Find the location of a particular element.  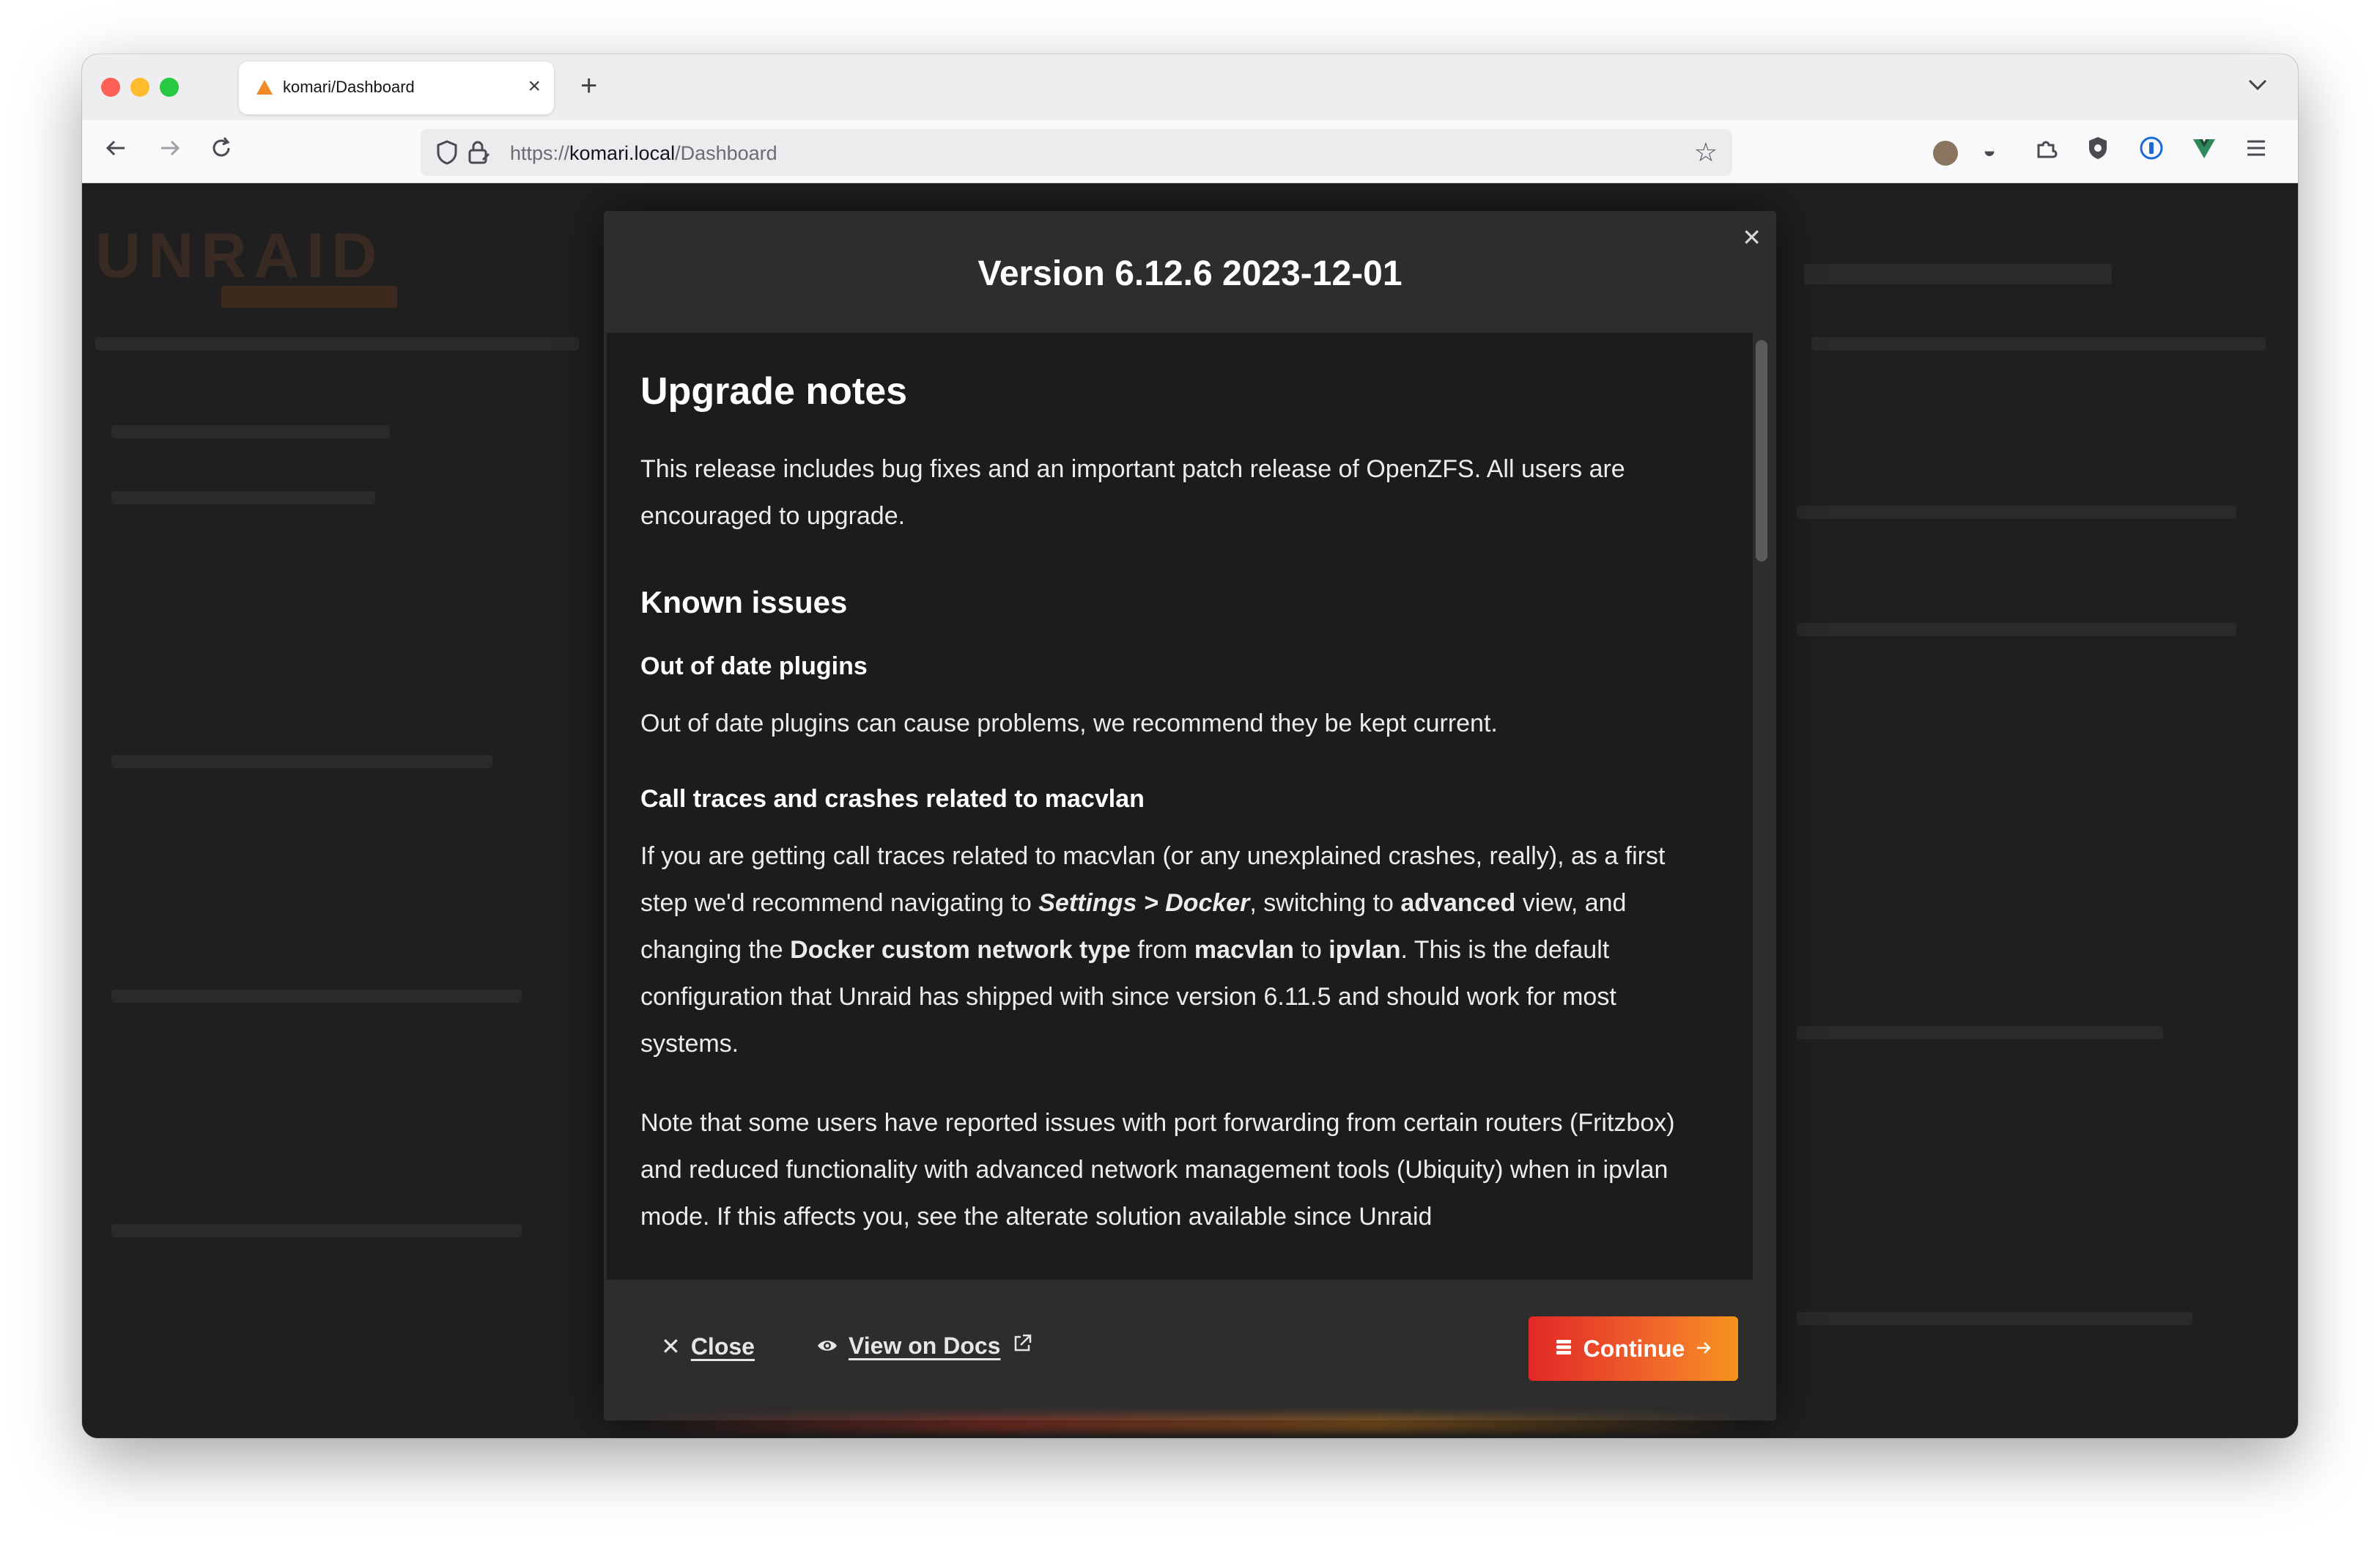

modal-header: Version 6.12.6 2023-12-01 ✕ is located at coordinates (1190, 272).